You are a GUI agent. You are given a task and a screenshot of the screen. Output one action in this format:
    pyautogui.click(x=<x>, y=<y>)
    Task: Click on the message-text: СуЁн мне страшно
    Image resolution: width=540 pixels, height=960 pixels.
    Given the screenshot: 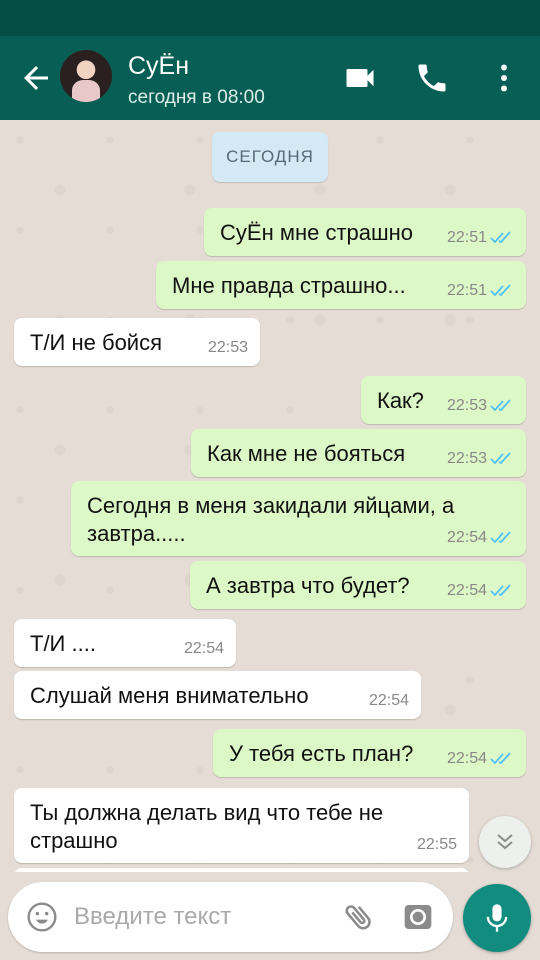 What is the action you would take?
    pyautogui.click(x=317, y=232)
    